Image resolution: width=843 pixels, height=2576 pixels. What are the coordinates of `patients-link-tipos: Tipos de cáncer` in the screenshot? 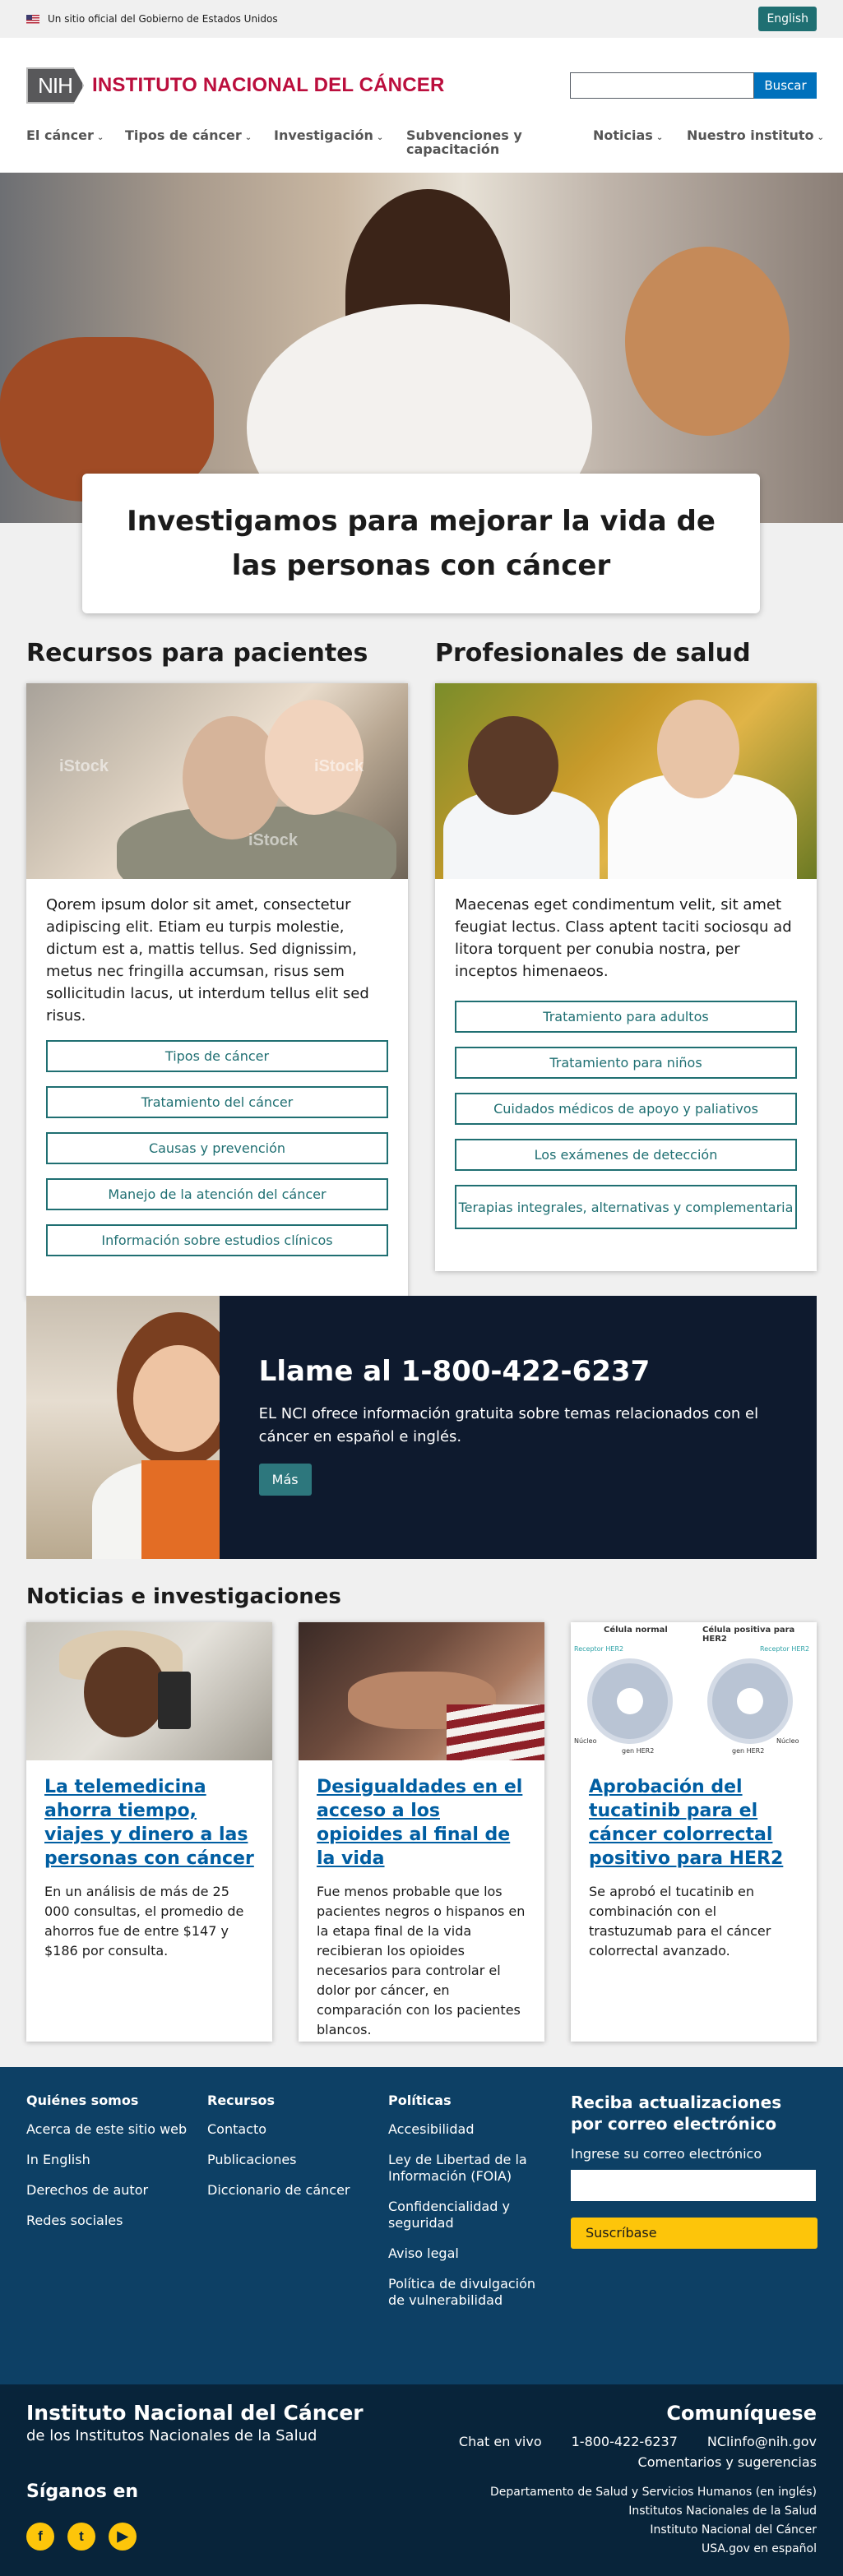 It's located at (217, 1056).